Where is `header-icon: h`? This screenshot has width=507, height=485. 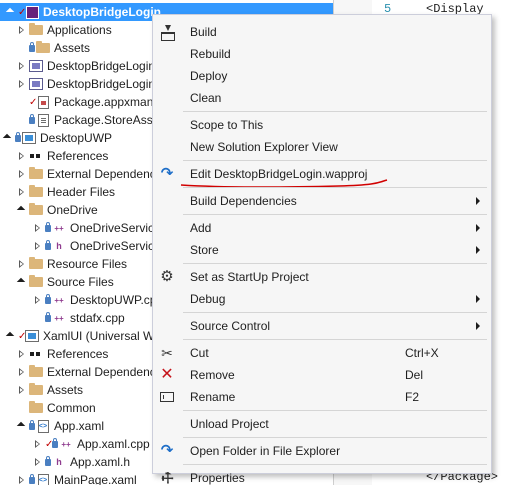 header-icon: h is located at coordinates (59, 462).